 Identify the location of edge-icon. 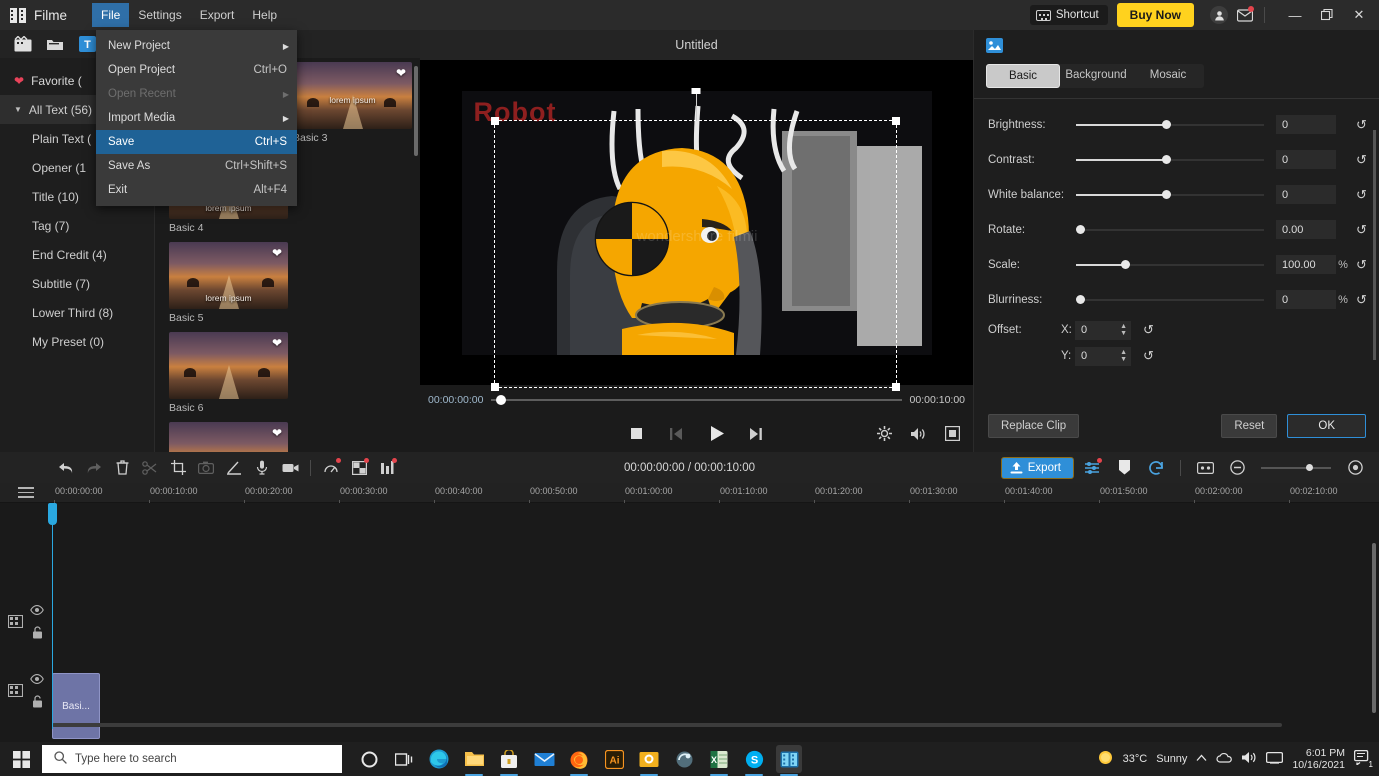
(439, 759).